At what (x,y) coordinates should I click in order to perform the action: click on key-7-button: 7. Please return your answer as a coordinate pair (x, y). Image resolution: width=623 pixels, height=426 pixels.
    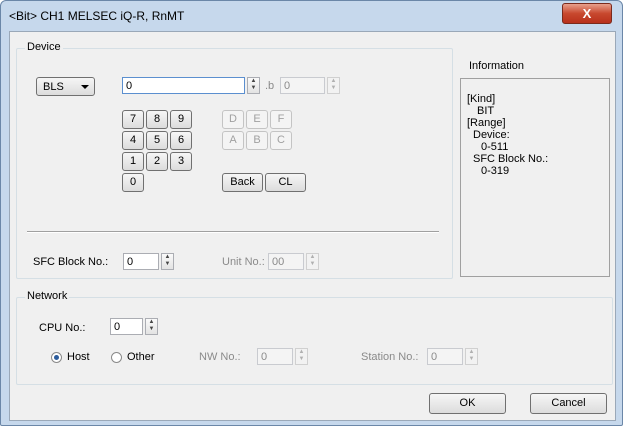
    Looking at the image, I should click on (133, 119).